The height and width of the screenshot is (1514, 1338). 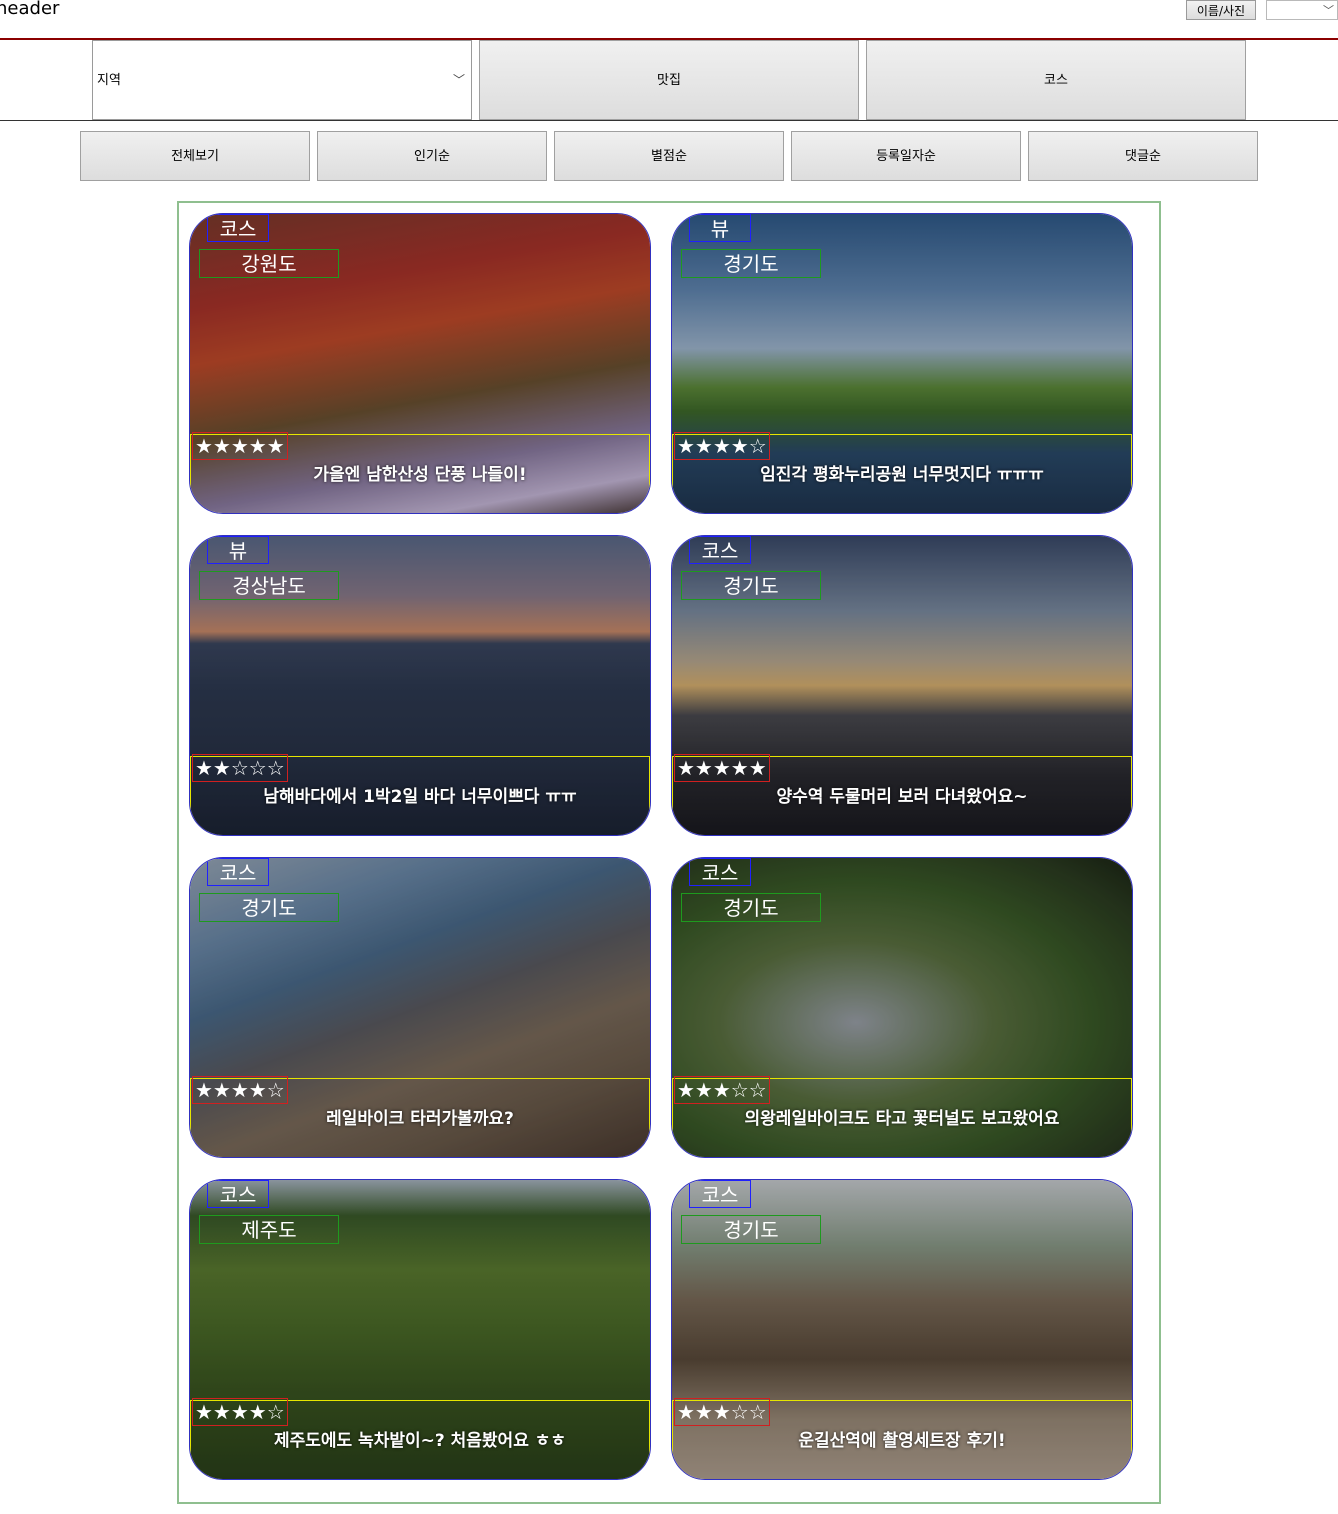 I want to click on sort-all-button: 전체보기, so click(x=195, y=156).